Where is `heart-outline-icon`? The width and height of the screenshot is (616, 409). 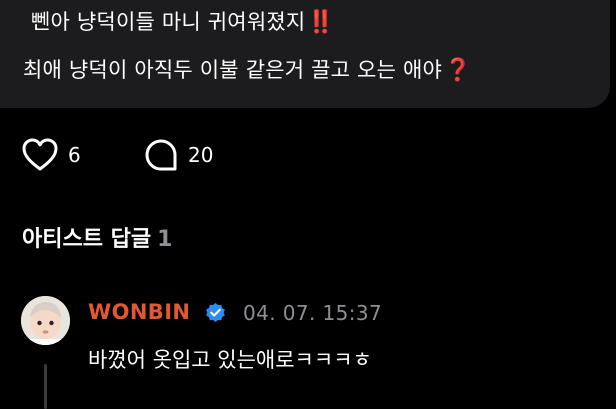
heart-outline-icon is located at coordinates (40, 154).